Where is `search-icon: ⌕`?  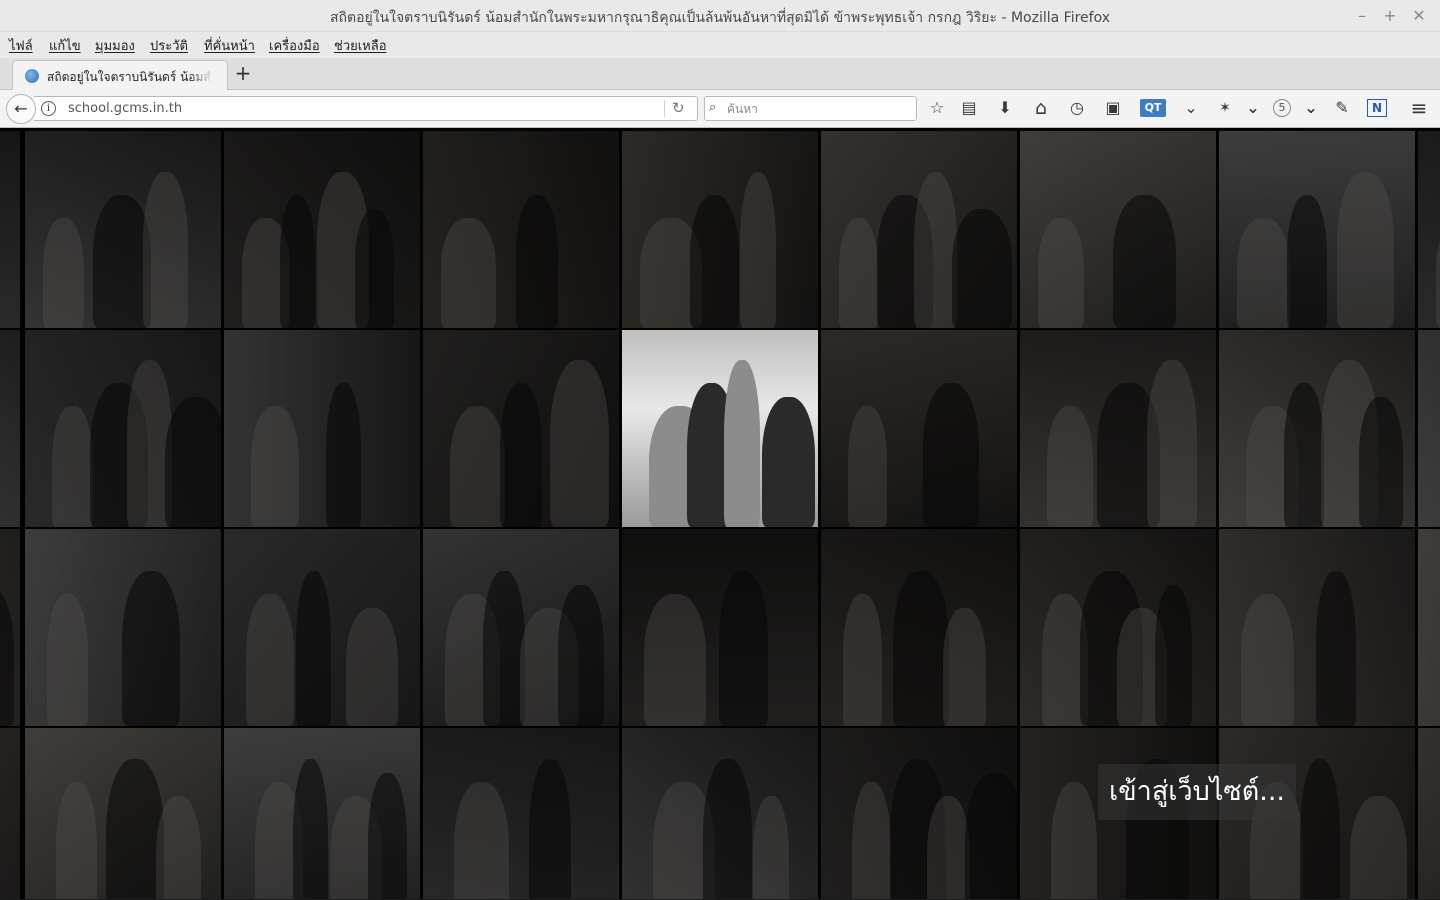 search-icon: ⌕ is located at coordinates (713, 107).